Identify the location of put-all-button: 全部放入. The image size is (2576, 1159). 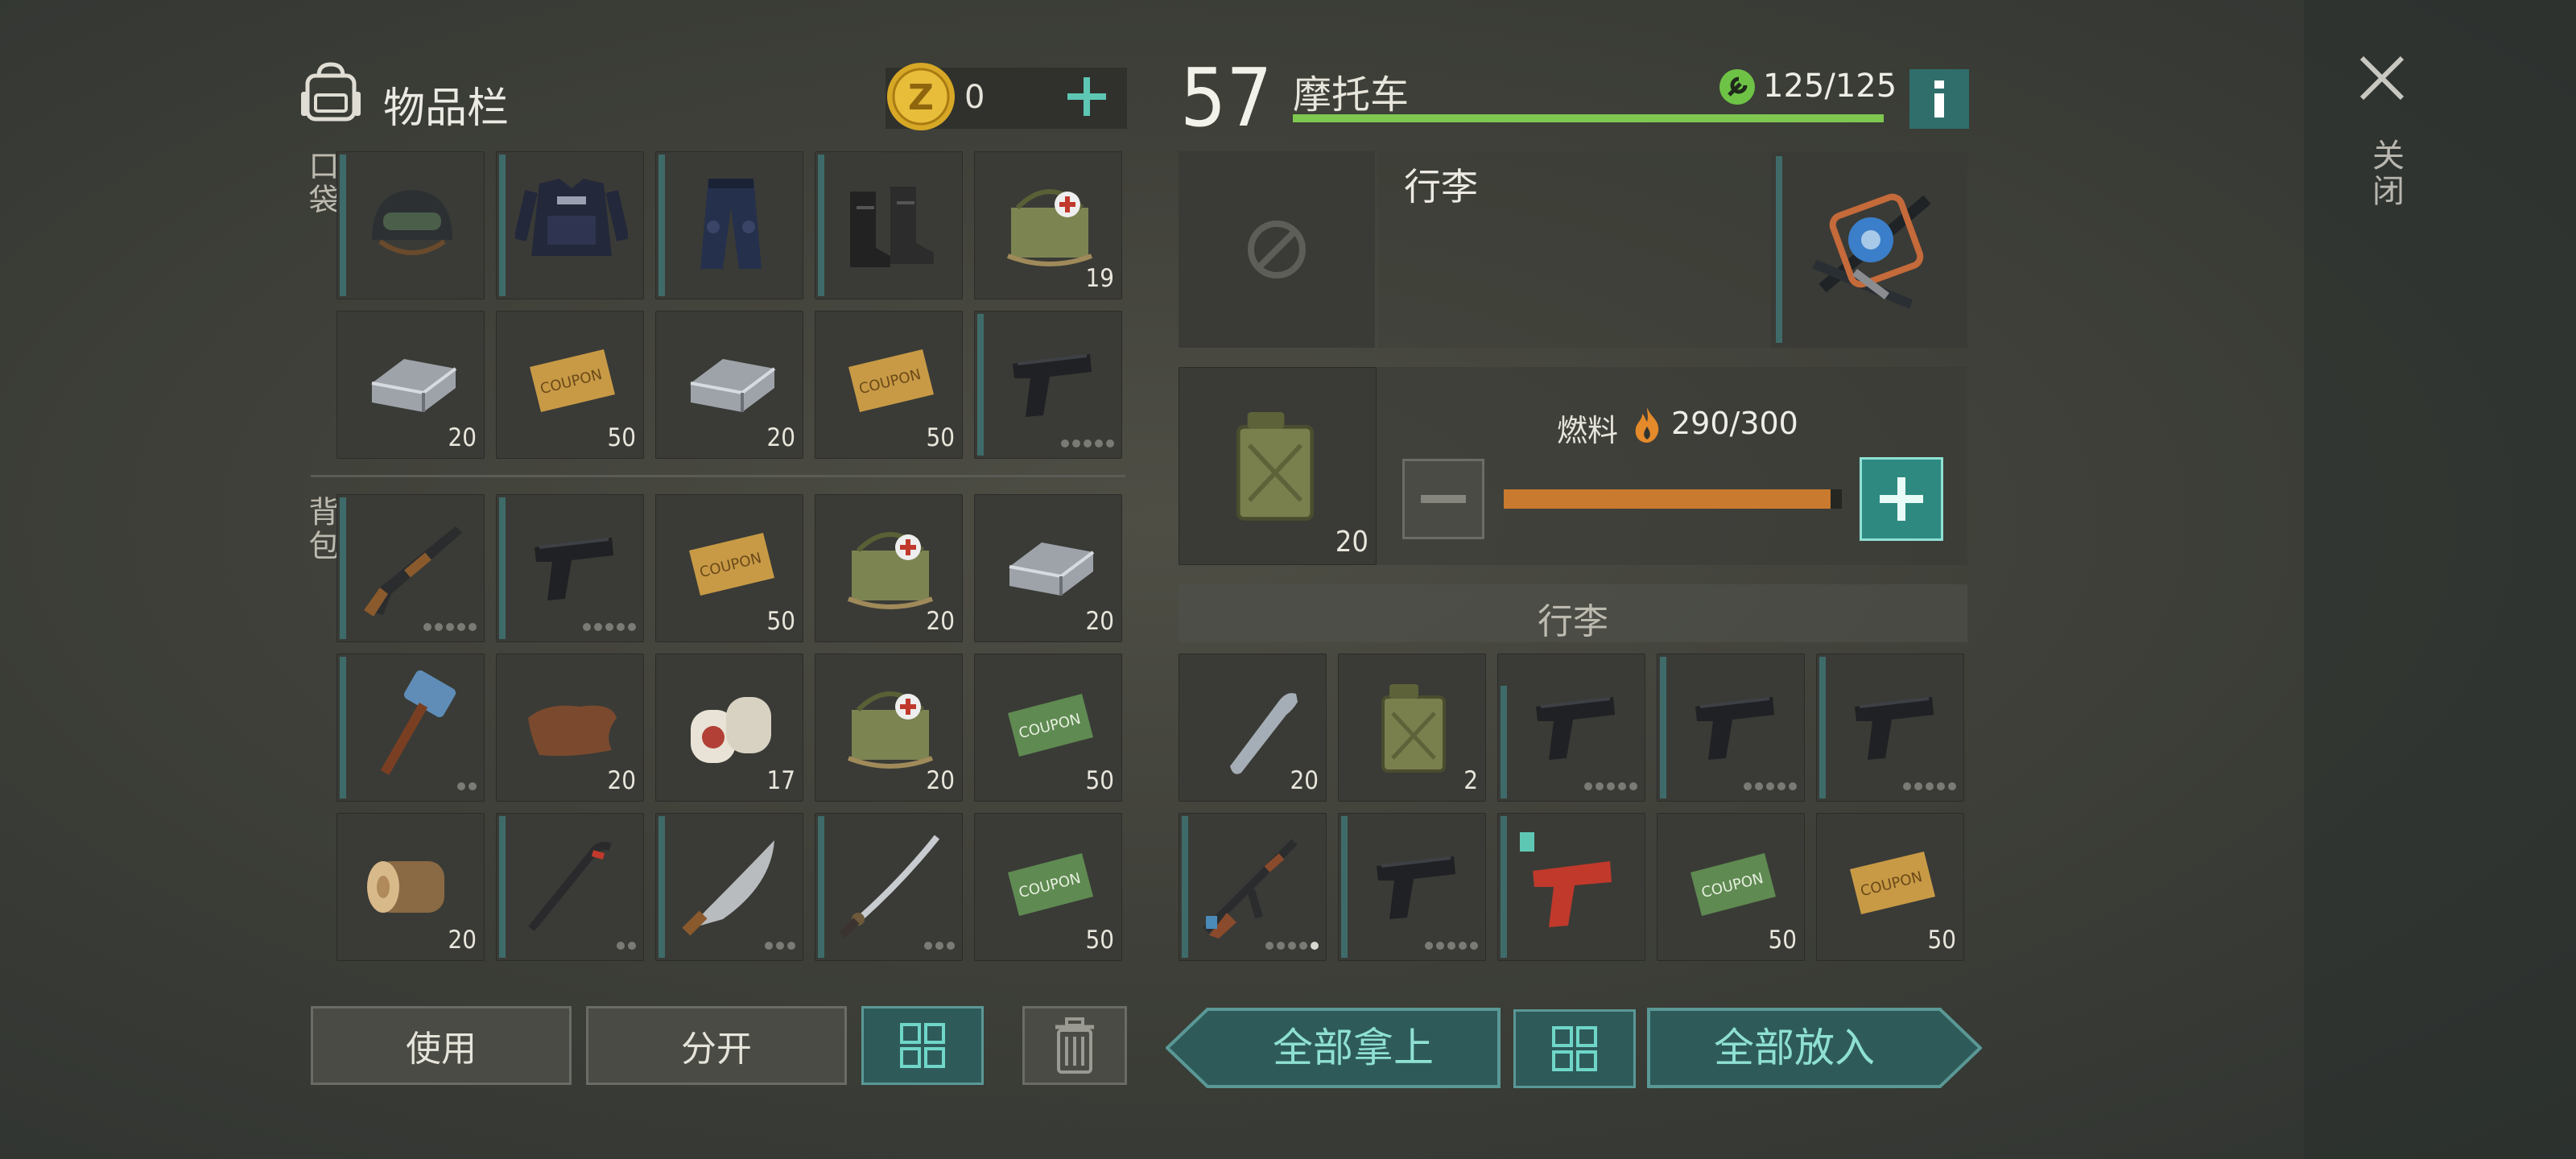
(1814, 1048).